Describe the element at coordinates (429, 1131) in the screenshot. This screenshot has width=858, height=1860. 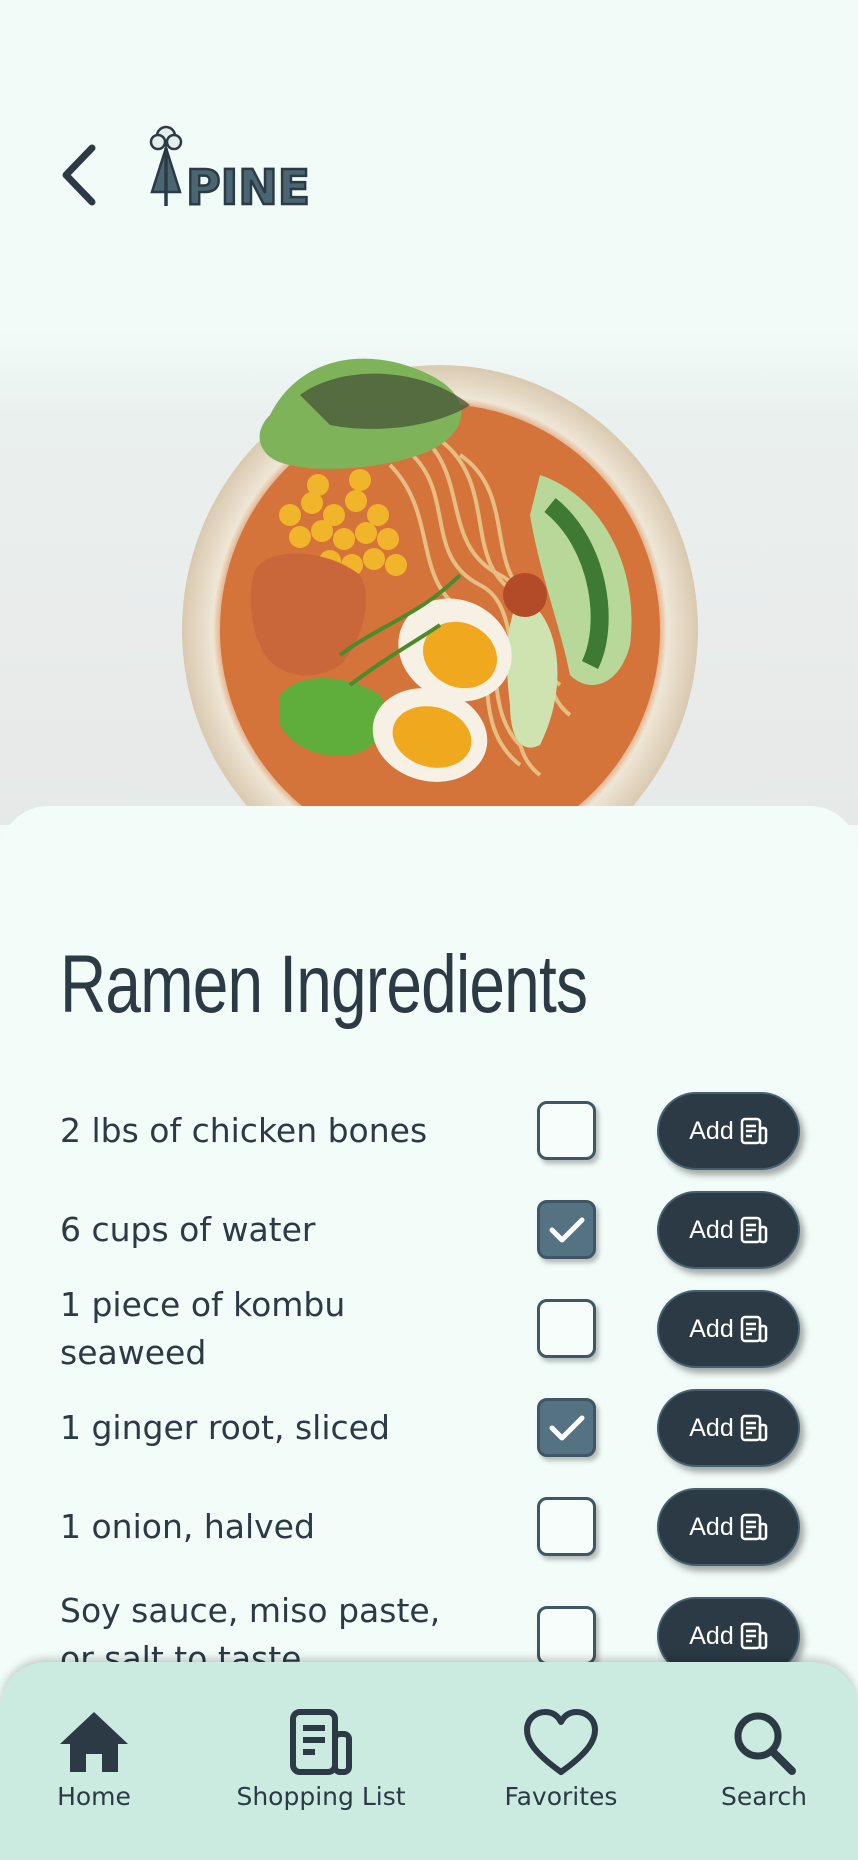
I see `ingredient-row: 2 lbs of chicken bones Add` at that location.